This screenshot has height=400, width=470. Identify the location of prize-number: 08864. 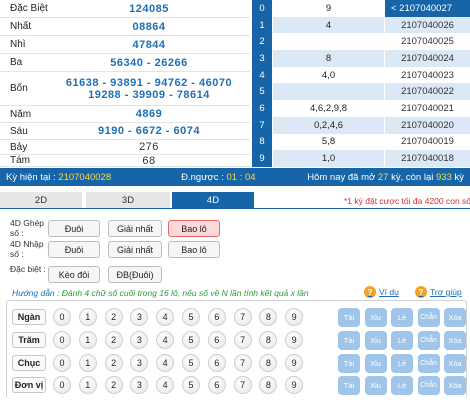
(149, 26).